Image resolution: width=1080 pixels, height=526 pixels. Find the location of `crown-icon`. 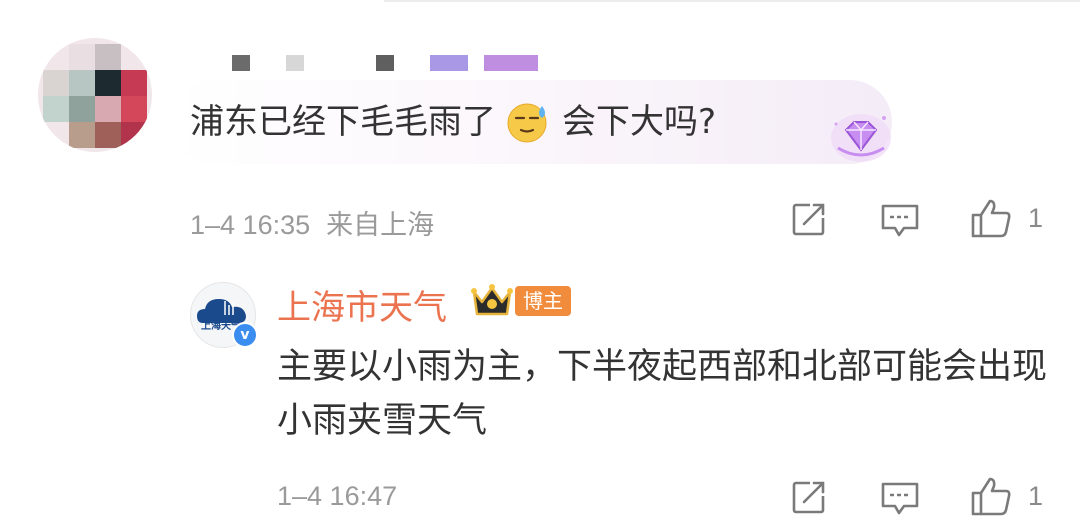

crown-icon is located at coordinates (492, 300).